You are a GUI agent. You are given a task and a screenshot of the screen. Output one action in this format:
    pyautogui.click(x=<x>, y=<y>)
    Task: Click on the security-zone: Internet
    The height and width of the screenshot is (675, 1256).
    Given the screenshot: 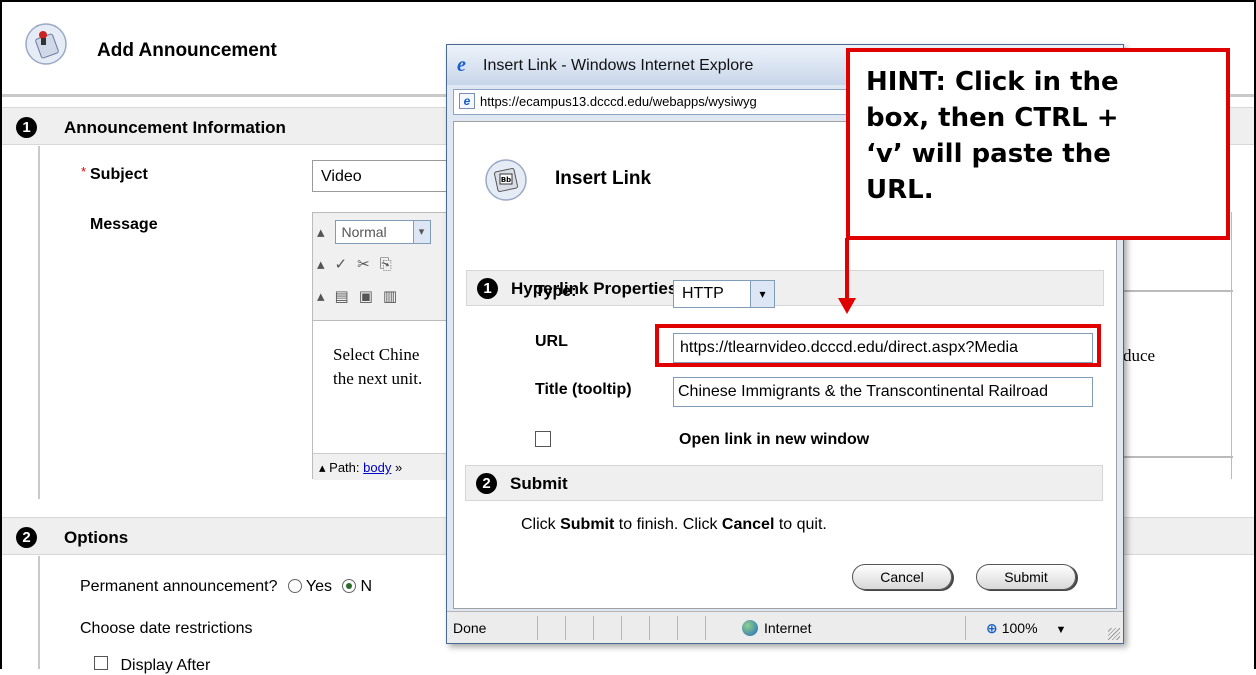 What is the action you would take?
    pyautogui.click(x=835, y=628)
    